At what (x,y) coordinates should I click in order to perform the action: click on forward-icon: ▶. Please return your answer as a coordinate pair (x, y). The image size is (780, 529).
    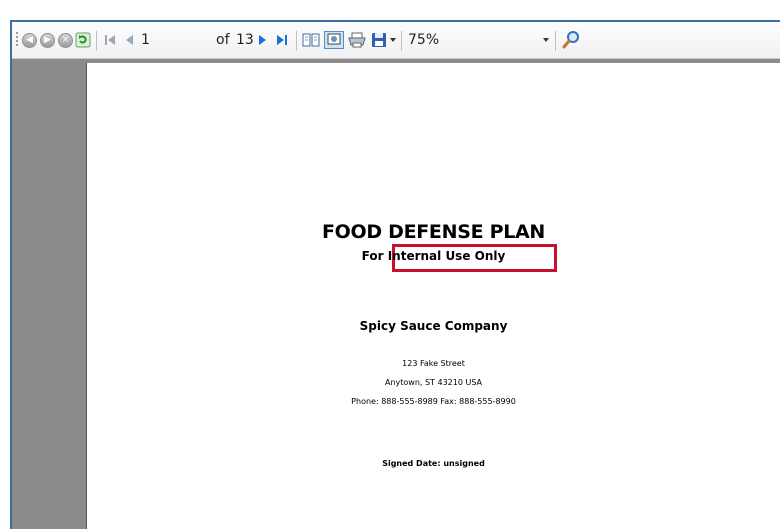
    Looking at the image, I should click on (47, 40).